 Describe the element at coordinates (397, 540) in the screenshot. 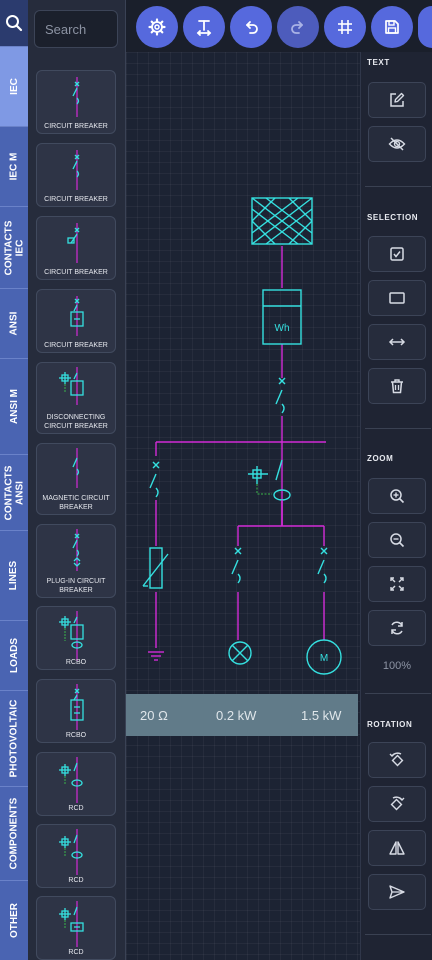

I see `zoom-out-button` at that location.